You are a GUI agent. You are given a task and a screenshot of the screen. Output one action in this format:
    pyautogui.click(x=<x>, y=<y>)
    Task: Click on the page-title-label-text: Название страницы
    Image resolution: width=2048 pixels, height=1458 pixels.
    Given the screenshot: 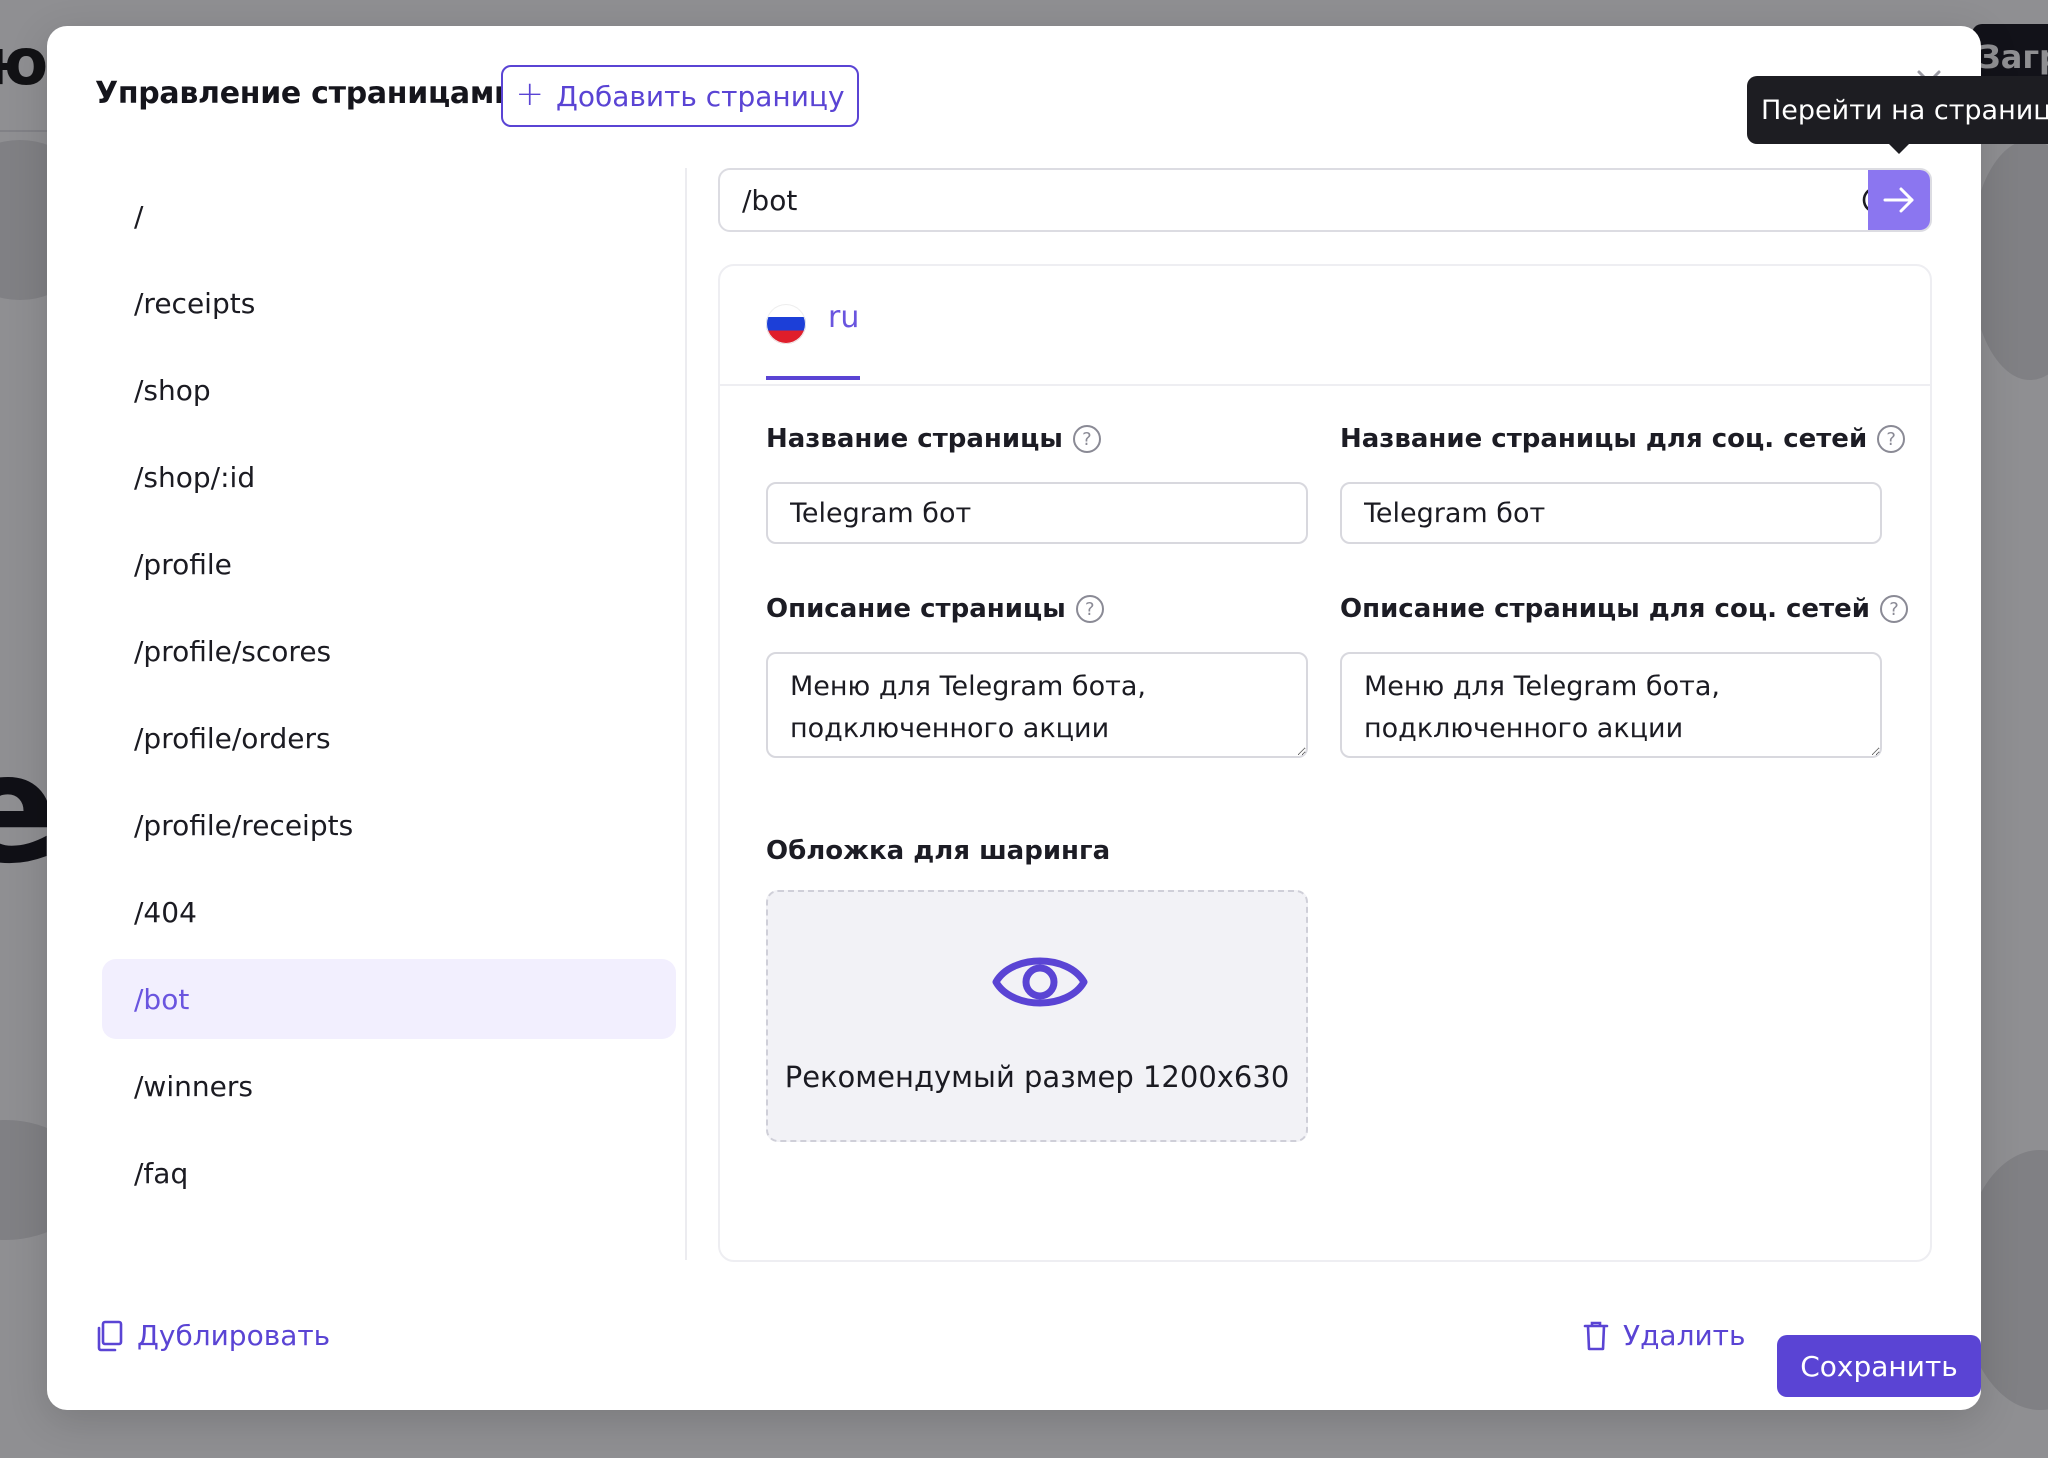 What is the action you would take?
    pyautogui.click(x=914, y=439)
    